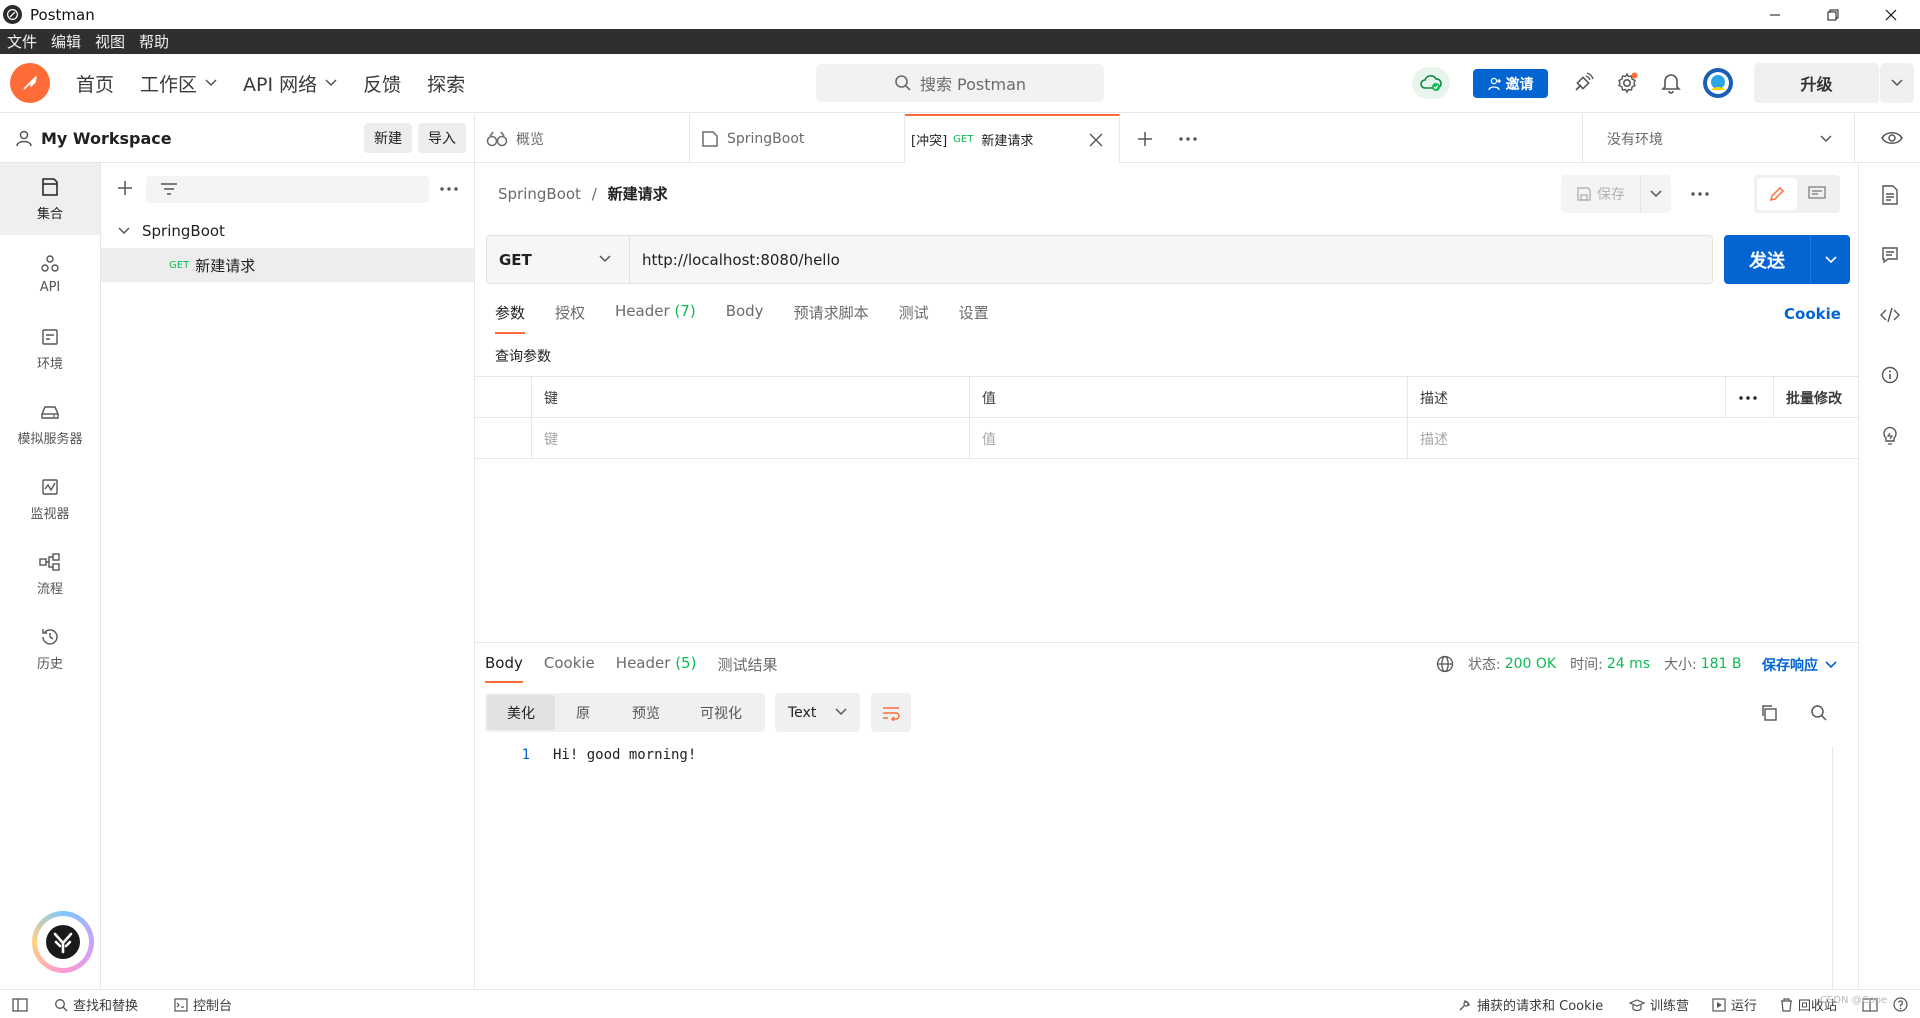  What do you see at coordinates (891, 712) in the screenshot?
I see `wrap-lines-button` at bounding box center [891, 712].